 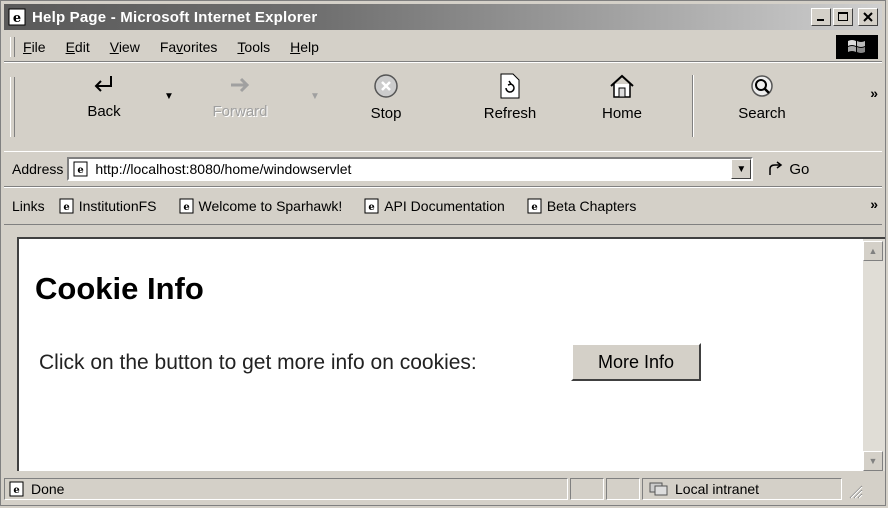 I want to click on home-label: Home, so click(x=621, y=113).